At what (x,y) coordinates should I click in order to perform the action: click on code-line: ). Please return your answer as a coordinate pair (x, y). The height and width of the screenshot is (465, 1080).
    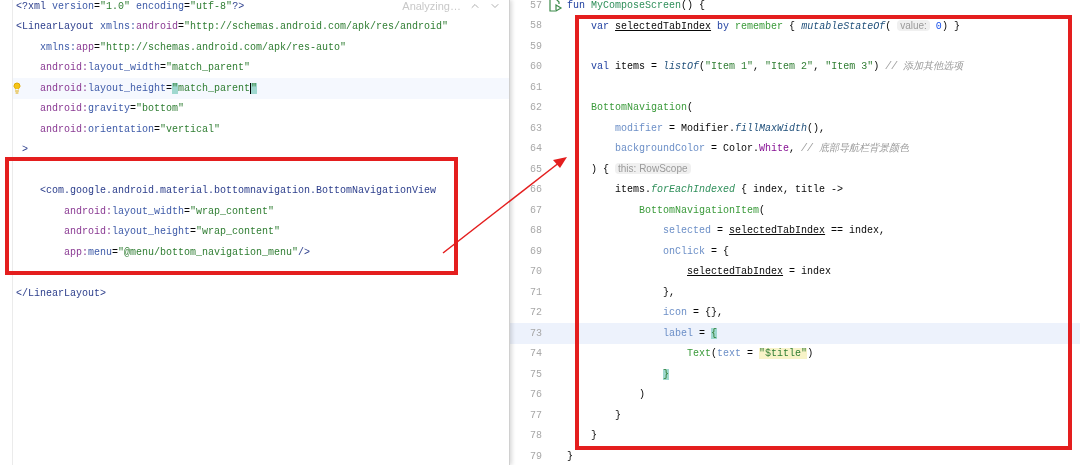
    Looking at the image, I should click on (642, 395).